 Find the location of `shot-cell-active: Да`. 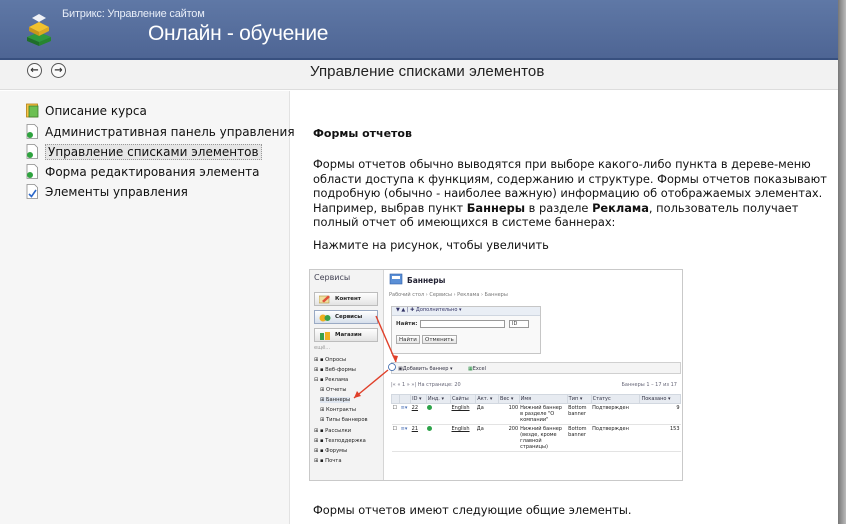

shot-cell-active: Да is located at coordinates (487, 438).